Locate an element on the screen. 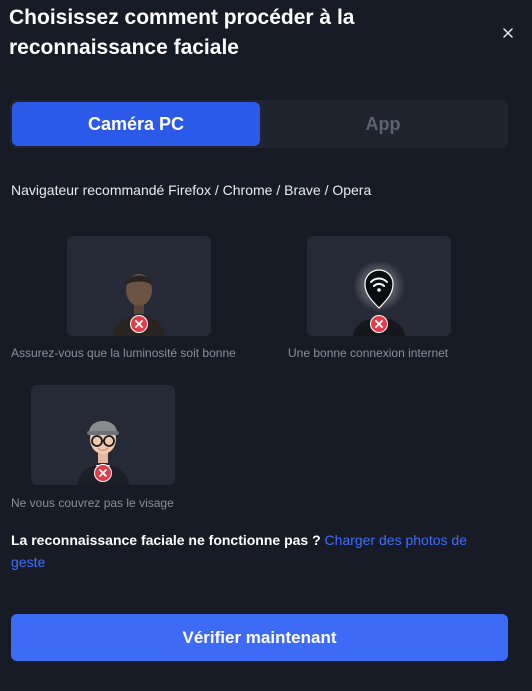  tip-caption-internet: Une bonne connexion internet is located at coordinates (368, 353).